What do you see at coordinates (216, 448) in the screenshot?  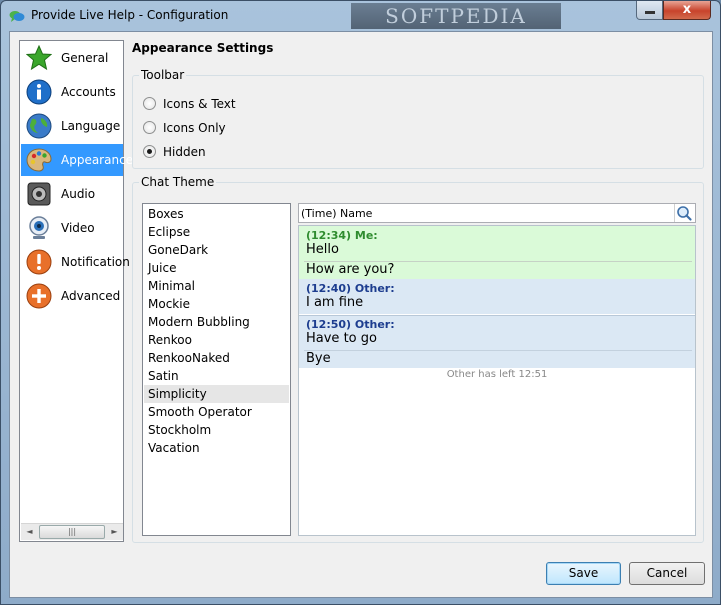 I see `list-item: Vacation` at bounding box center [216, 448].